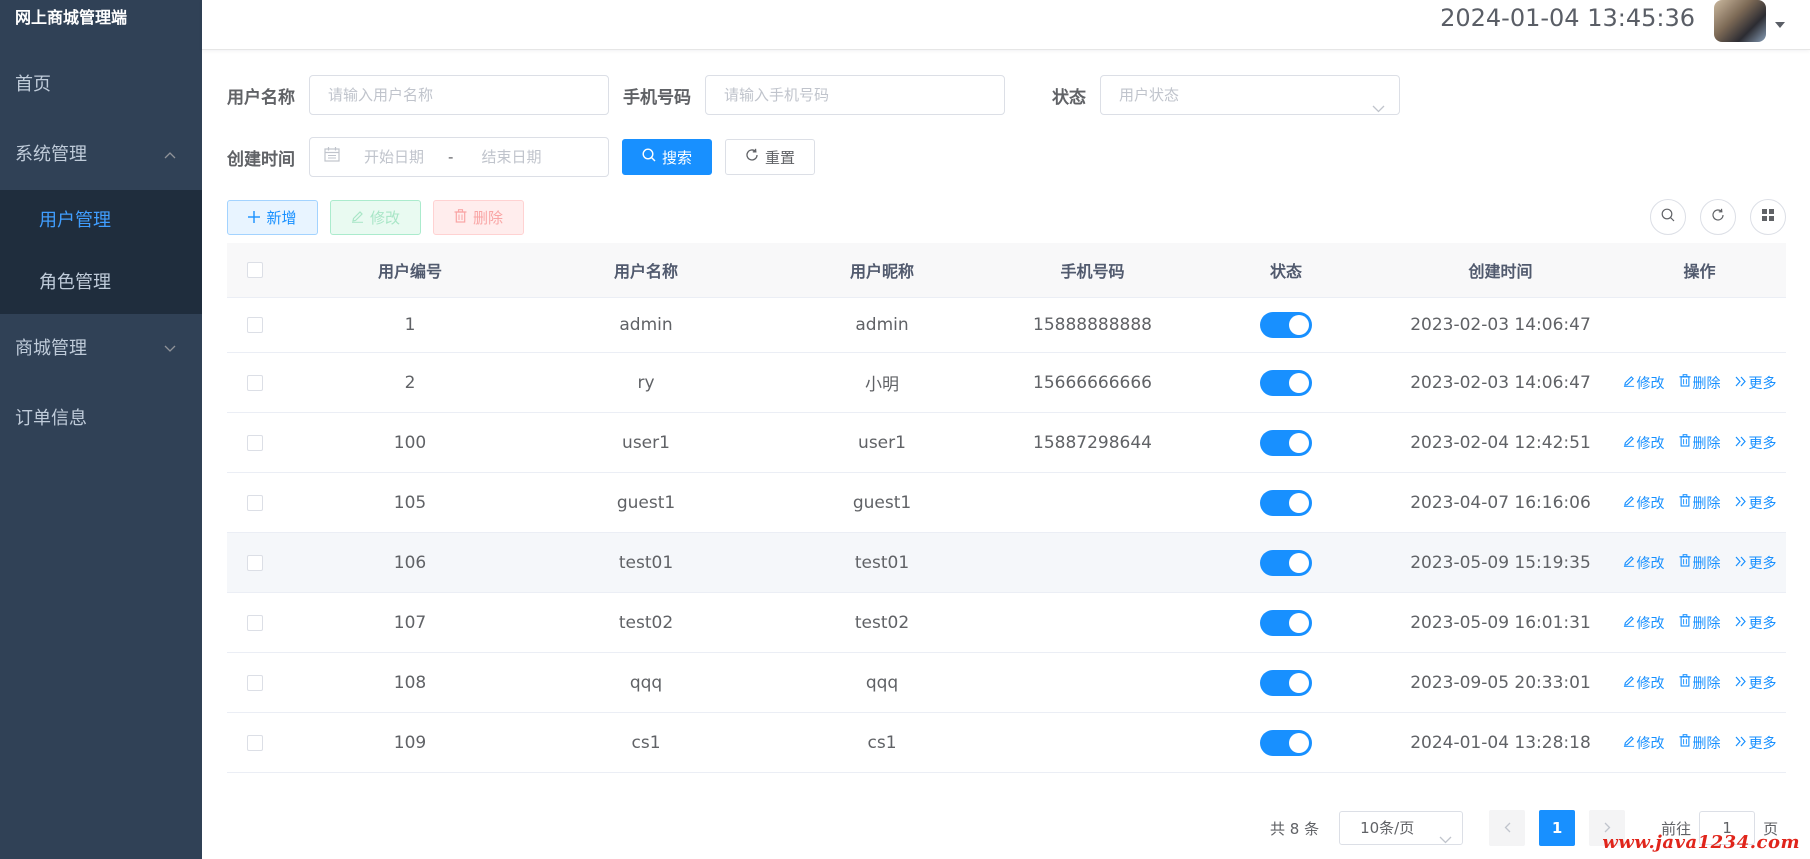  What do you see at coordinates (1668, 217) in the screenshot?
I see `toggle-search-button` at bounding box center [1668, 217].